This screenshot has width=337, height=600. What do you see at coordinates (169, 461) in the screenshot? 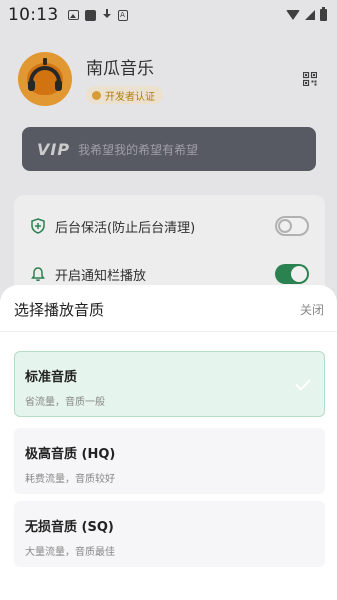
I see `quality-option-hq: 极高音质 (HQ) 耗费流量，音质较好` at bounding box center [169, 461].